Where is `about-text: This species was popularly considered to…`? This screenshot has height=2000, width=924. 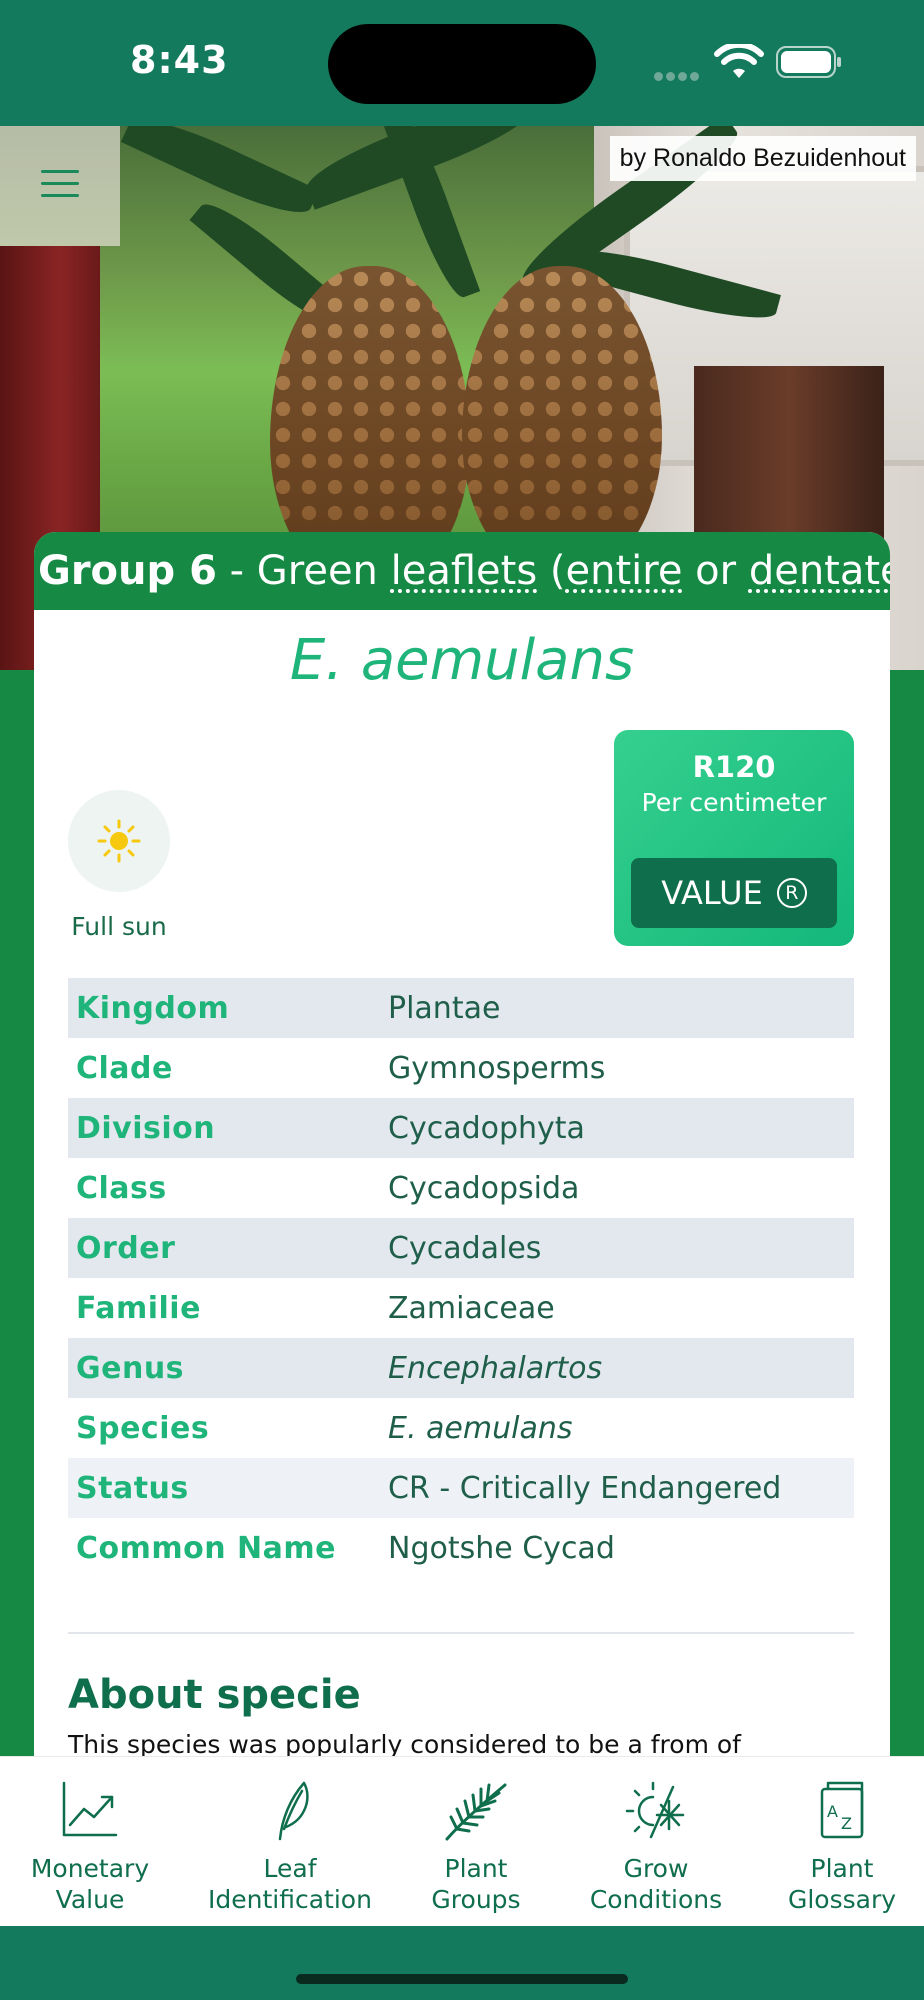
about-text: This species was popularly considered to… is located at coordinates (404, 1744).